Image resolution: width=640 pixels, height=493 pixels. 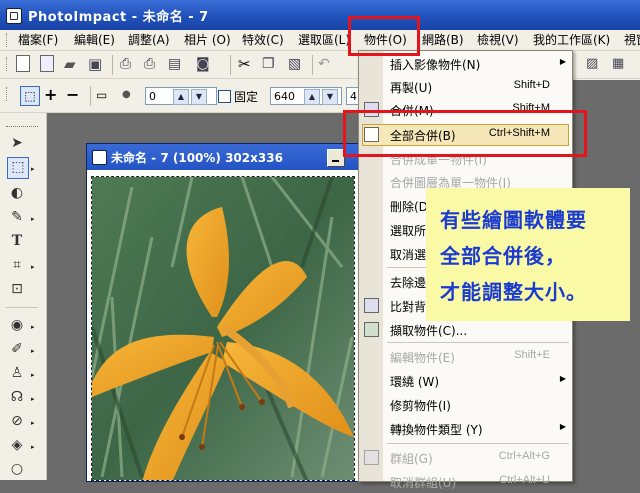 I want to click on highlight-box-merge-all, so click(x=465, y=133).